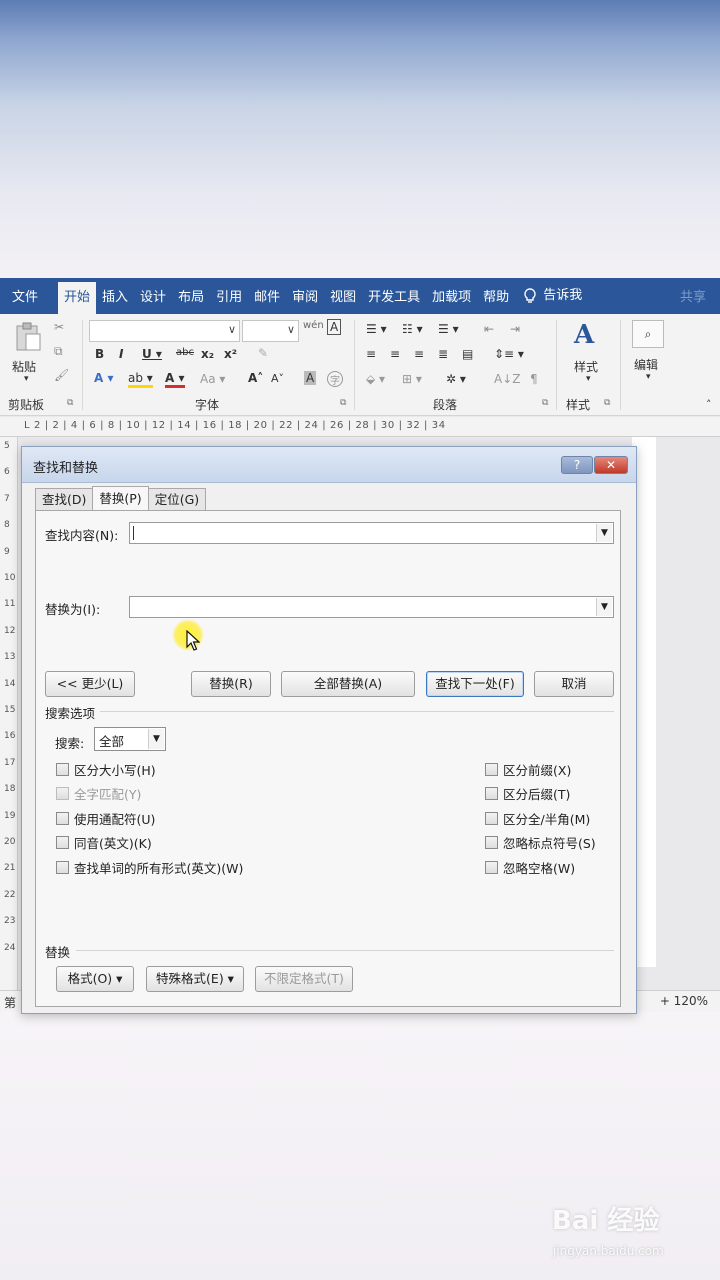  What do you see at coordinates (507, 379) in the screenshot?
I see `sort-icon: A↓Z` at bounding box center [507, 379].